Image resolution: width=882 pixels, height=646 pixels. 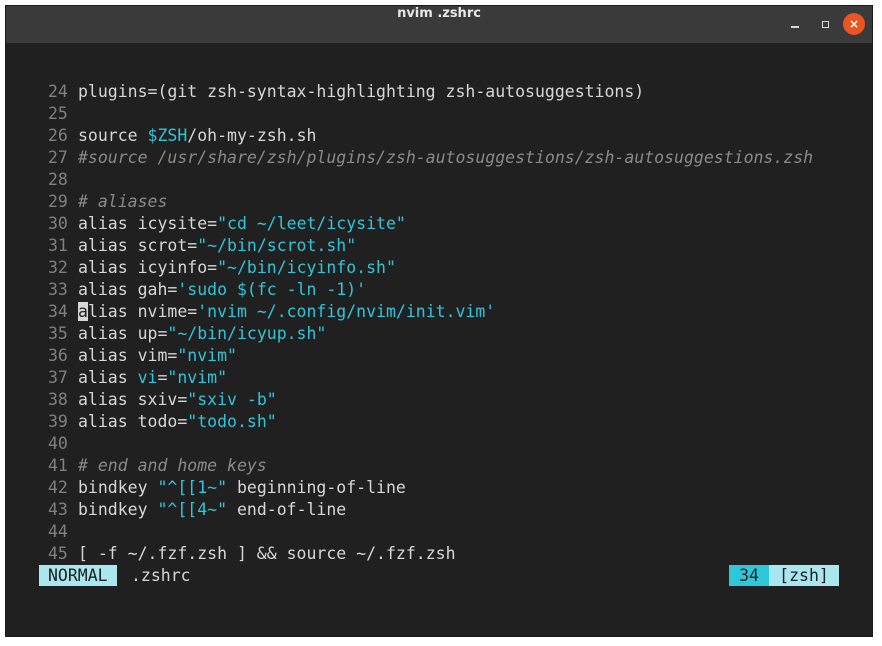 I want to click on code-line: 32 alias icyinfo="~/bin/icyinfo.sh", so click(x=430, y=268).